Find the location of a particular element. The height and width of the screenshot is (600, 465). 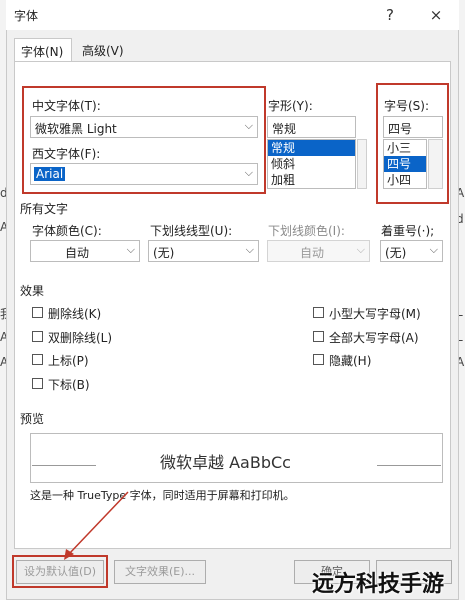

annotation-arrow is located at coordinates (96, 525).